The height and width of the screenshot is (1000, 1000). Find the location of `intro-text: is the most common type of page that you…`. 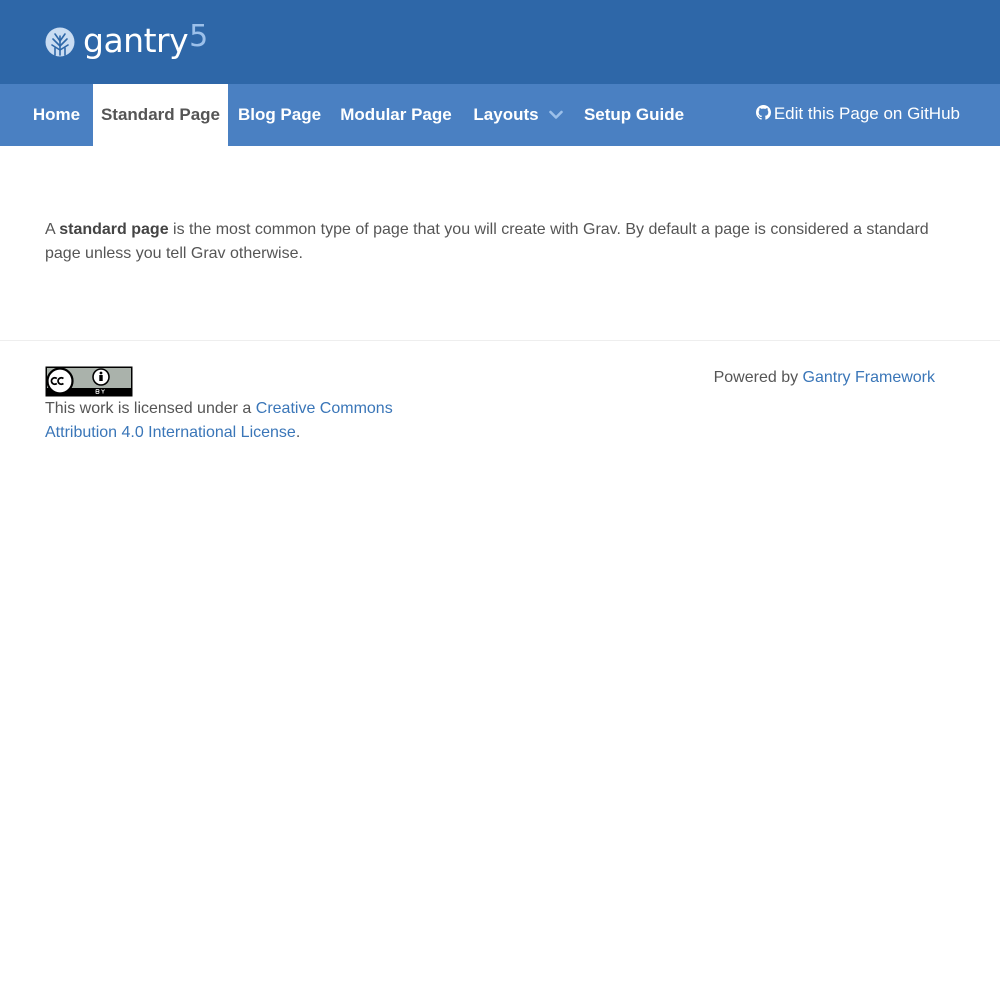

intro-text: is the most common type of page that you… is located at coordinates (487, 241).